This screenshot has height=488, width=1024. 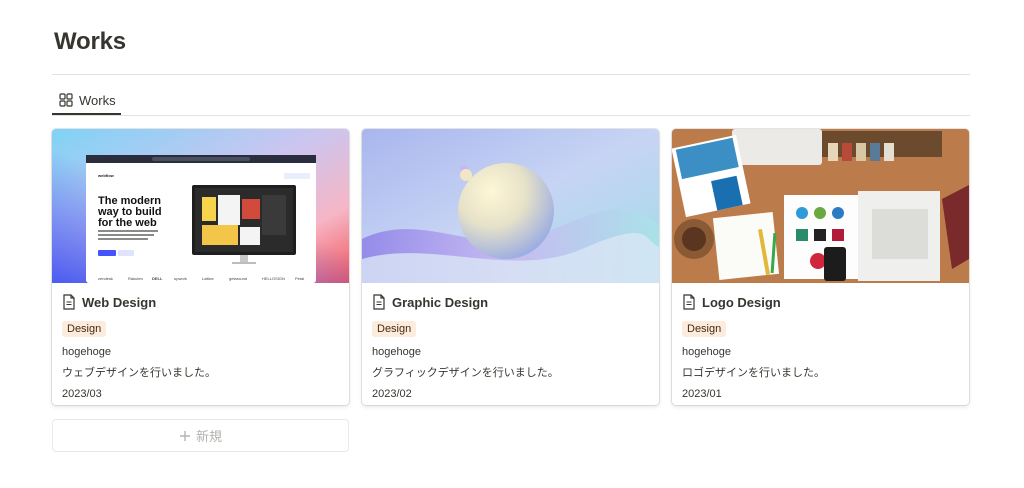 I want to click on card-title: Logo Design, so click(x=820, y=302).